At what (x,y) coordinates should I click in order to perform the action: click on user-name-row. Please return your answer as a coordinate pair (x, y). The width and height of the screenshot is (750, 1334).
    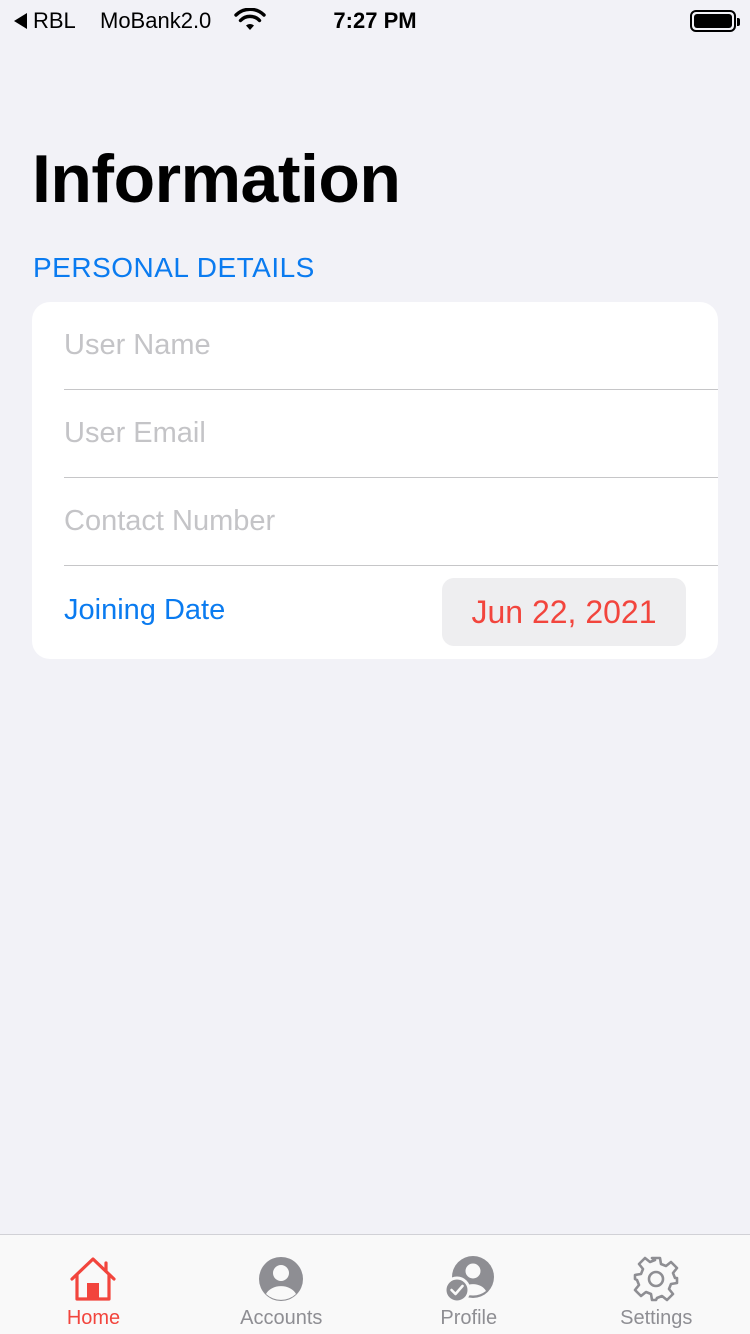
    Looking at the image, I should click on (391, 346).